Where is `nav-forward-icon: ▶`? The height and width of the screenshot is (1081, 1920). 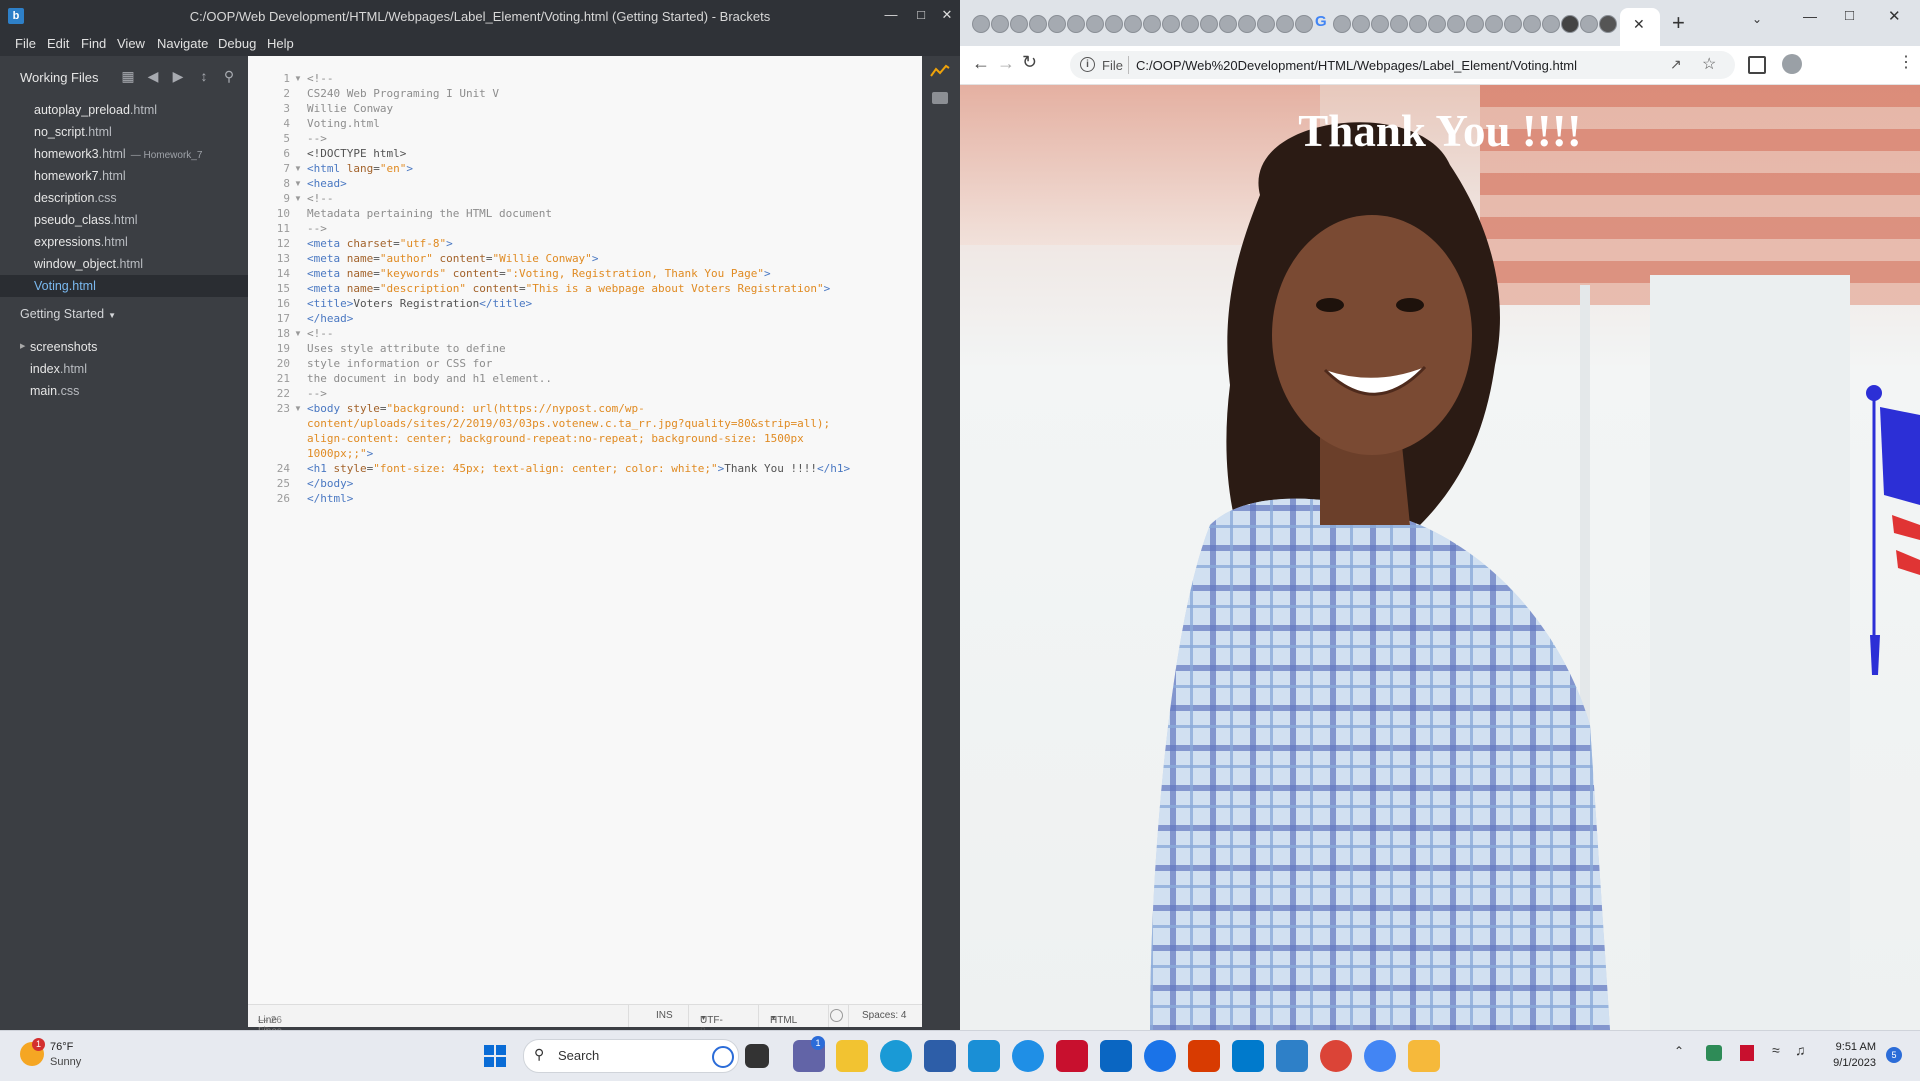 nav-forward-icon: ▶ is located at coordinates (178, 76).